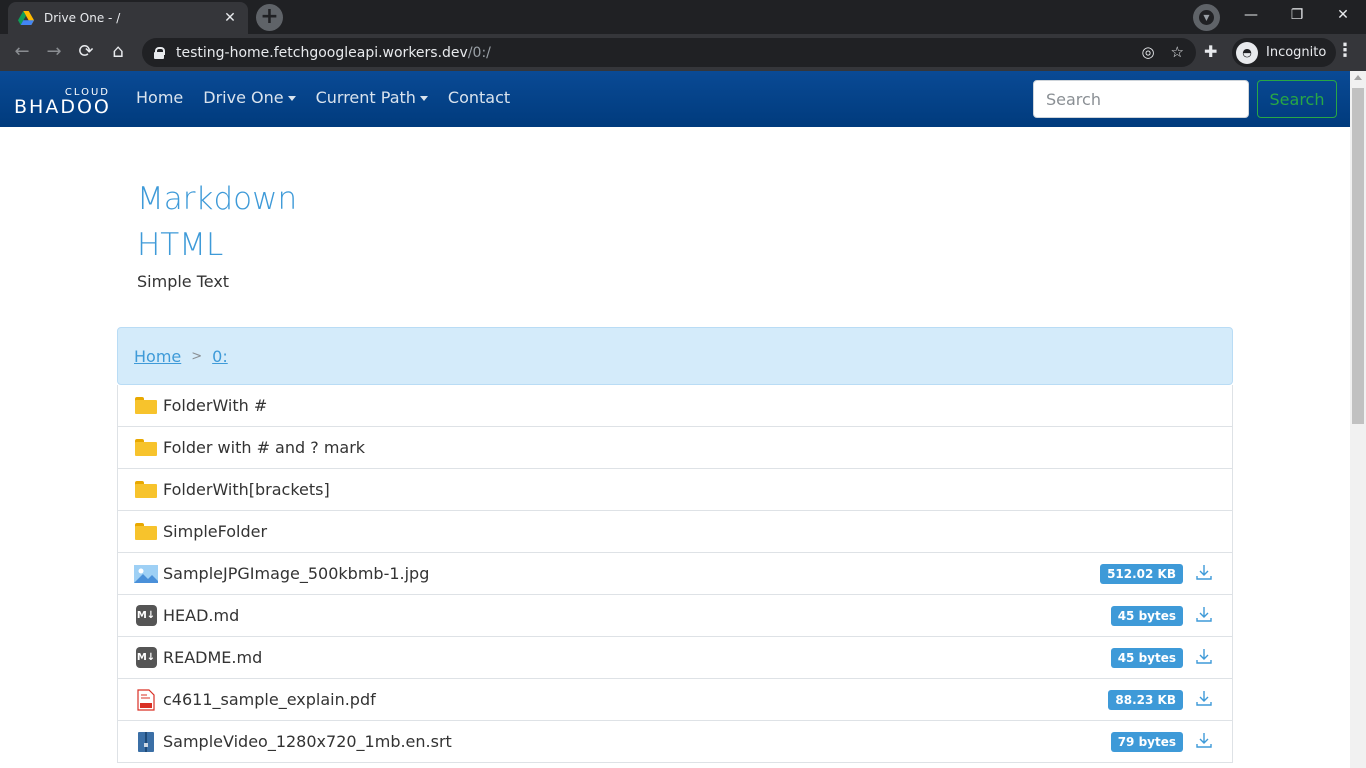 The height and width of the screenshot is (768, 1366). I want to click on nav-drive-one-dropdown: Drive One, so click(249, 97).